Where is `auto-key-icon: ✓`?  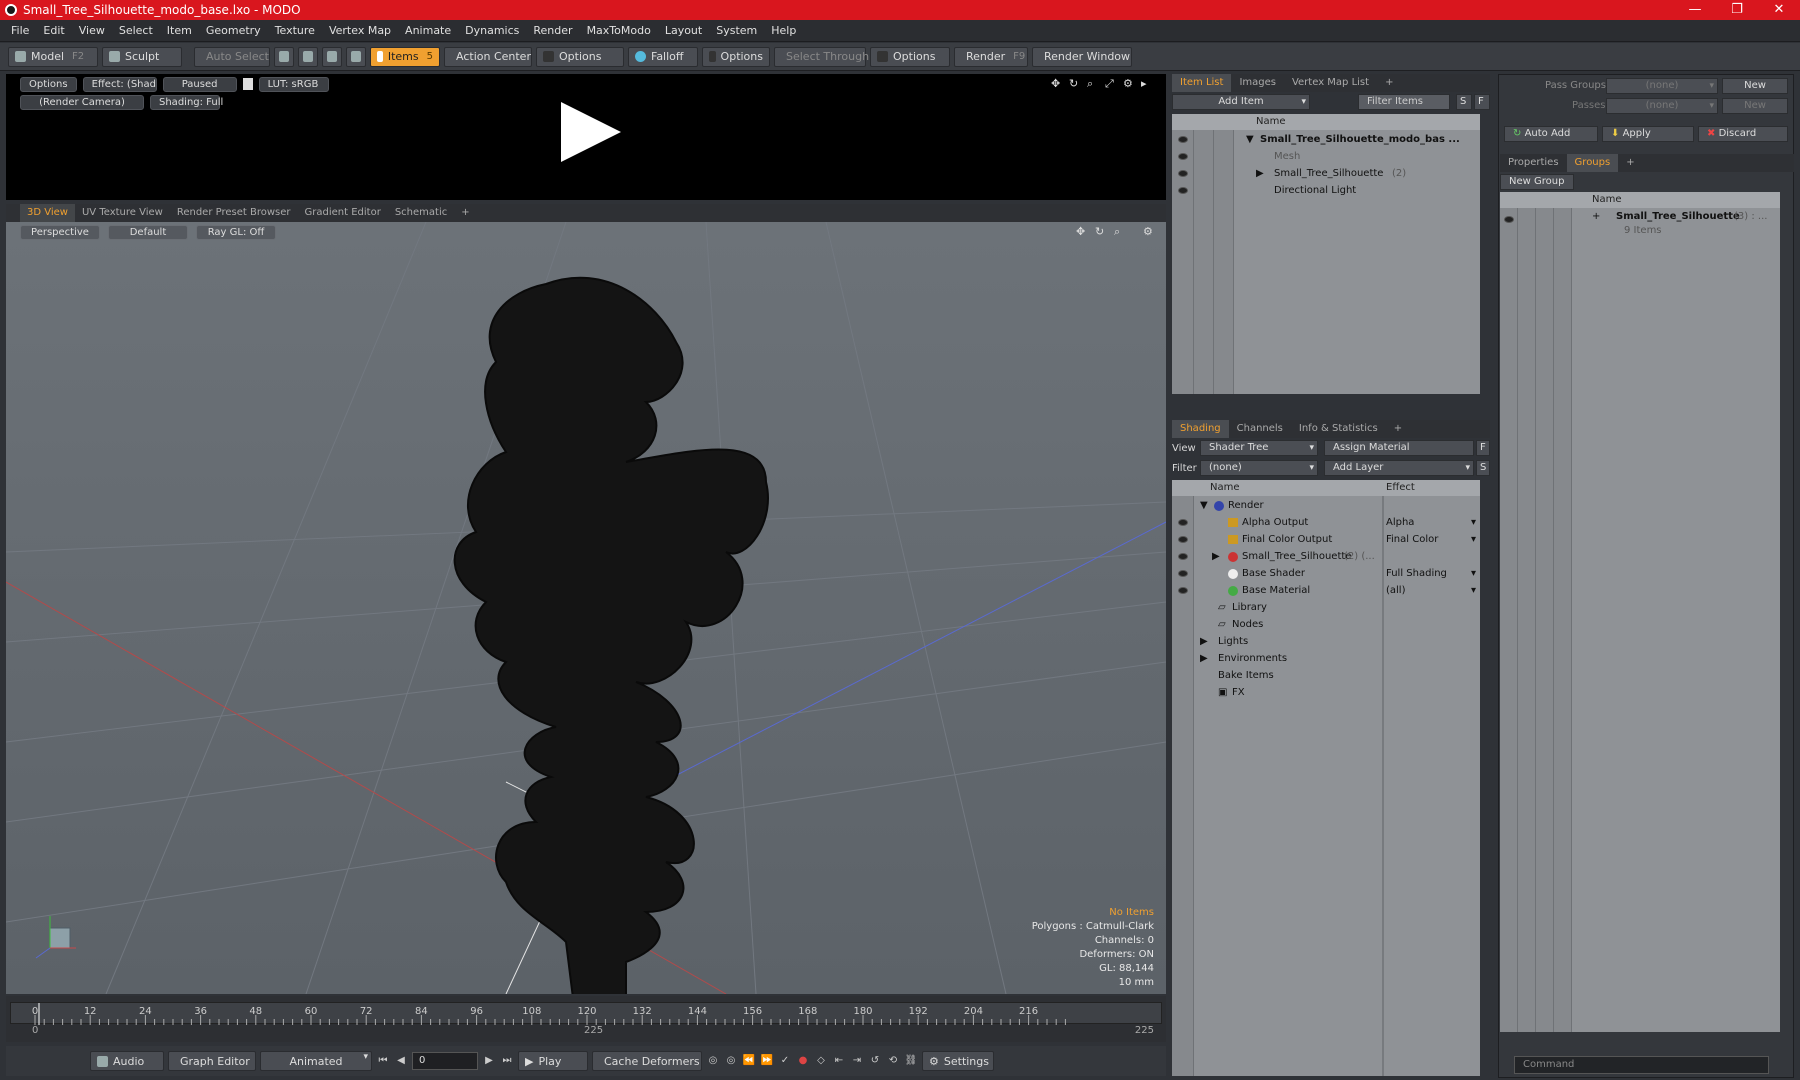 auto-key-icon: ✓ is located at coordinates (785, 1061).